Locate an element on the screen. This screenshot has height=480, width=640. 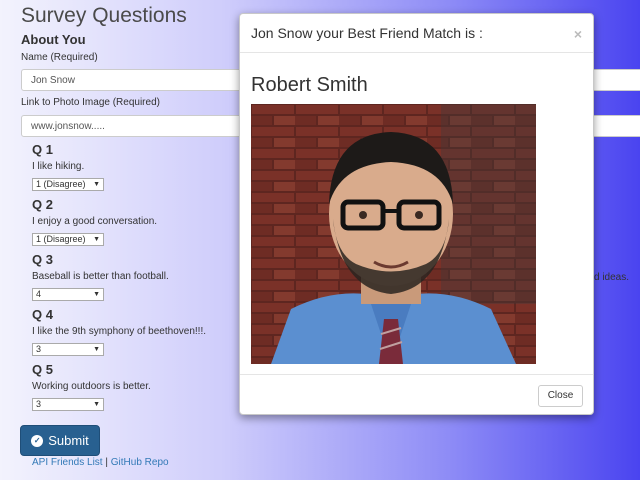
question-3-text: Baseball is better than football. is located at coordinates (100, 276).